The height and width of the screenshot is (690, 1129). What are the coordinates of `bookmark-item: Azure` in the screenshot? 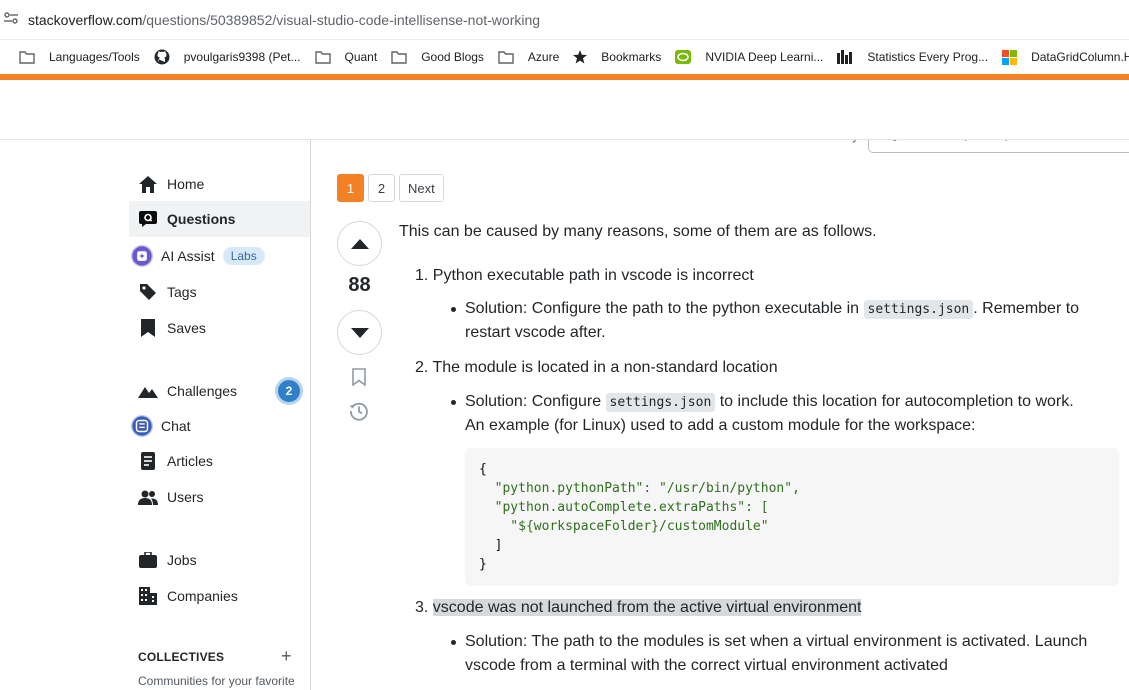 It's located at (528, 57).